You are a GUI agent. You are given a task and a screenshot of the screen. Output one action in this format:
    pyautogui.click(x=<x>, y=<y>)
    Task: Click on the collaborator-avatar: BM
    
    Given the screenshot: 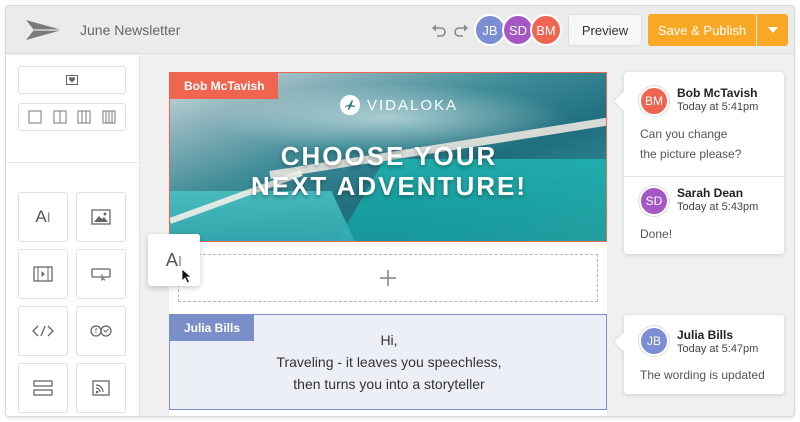 What is the action you would take?
    pyautogui.click(x=546, y=30)
    